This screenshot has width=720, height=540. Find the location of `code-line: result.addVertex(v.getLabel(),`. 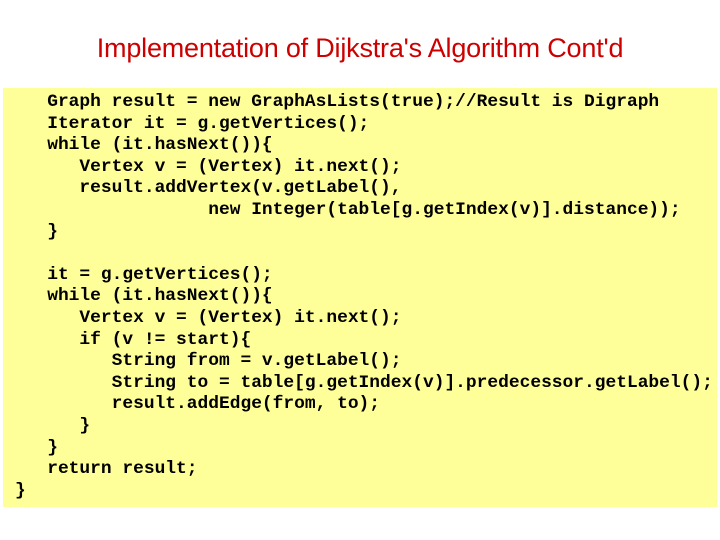

code-line: result.addVertex(v.getLabel(), is located at coordinates (208, 188).